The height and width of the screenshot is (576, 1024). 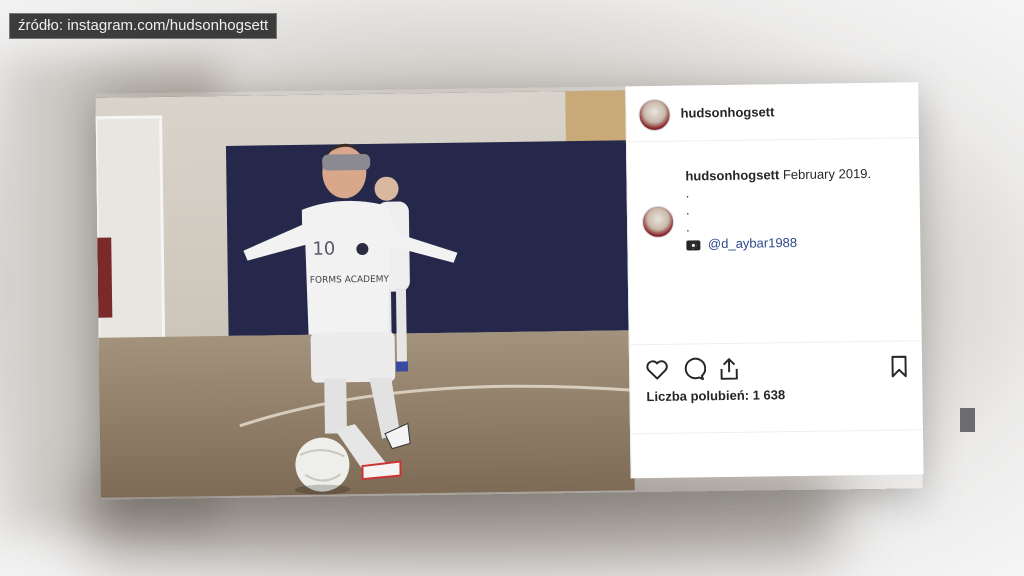 What do you see at coordinates (727, 112) in the screenshot?
I see `header-username: hudsonhogsett` at bounding box center [727, 112].